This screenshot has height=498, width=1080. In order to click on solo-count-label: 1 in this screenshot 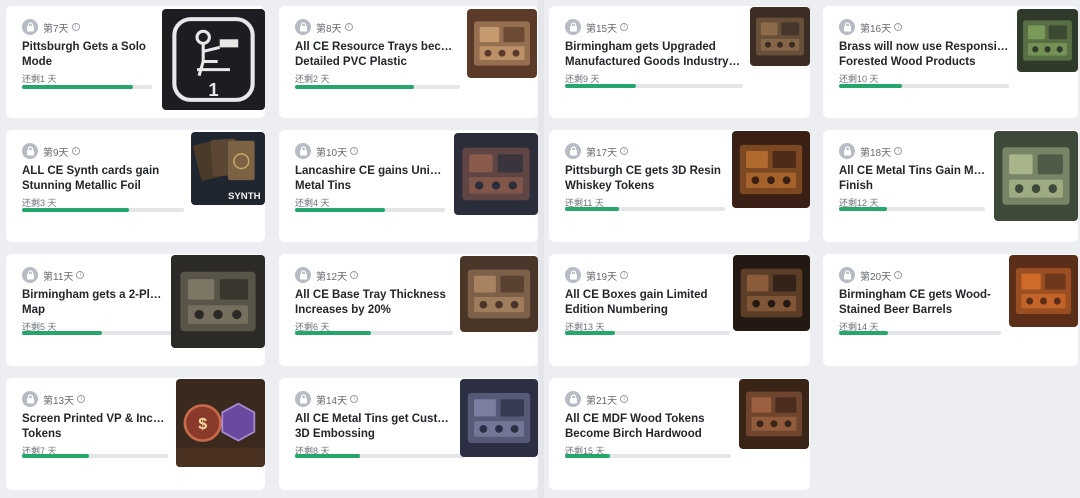, I will do `click(213, 89)`.